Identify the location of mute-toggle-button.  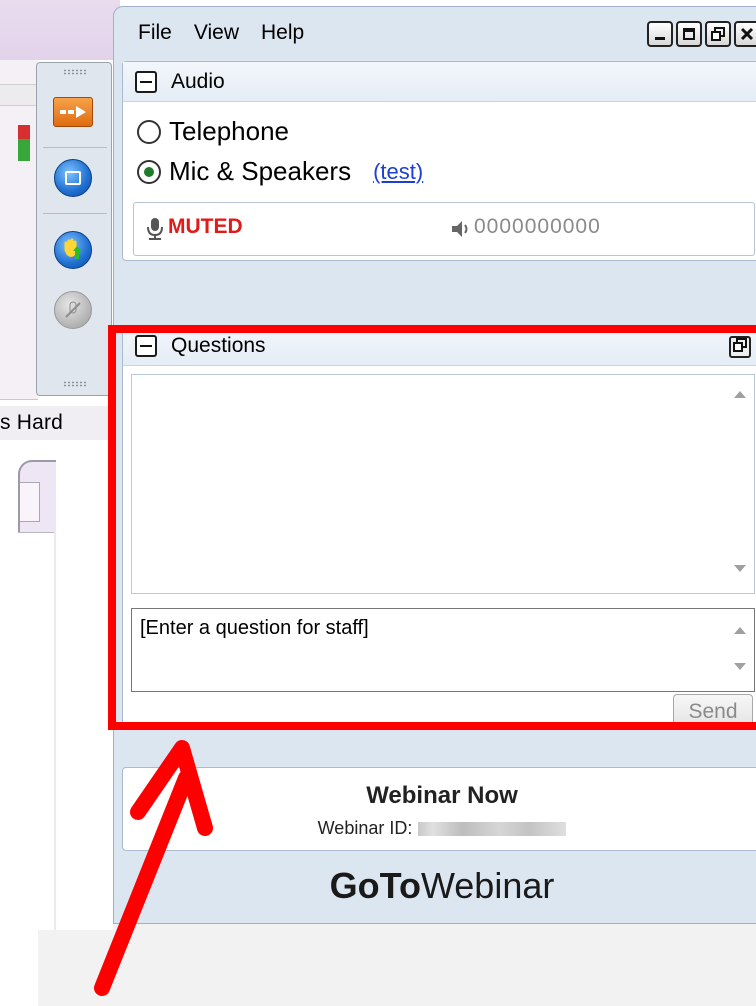
(73, 310).